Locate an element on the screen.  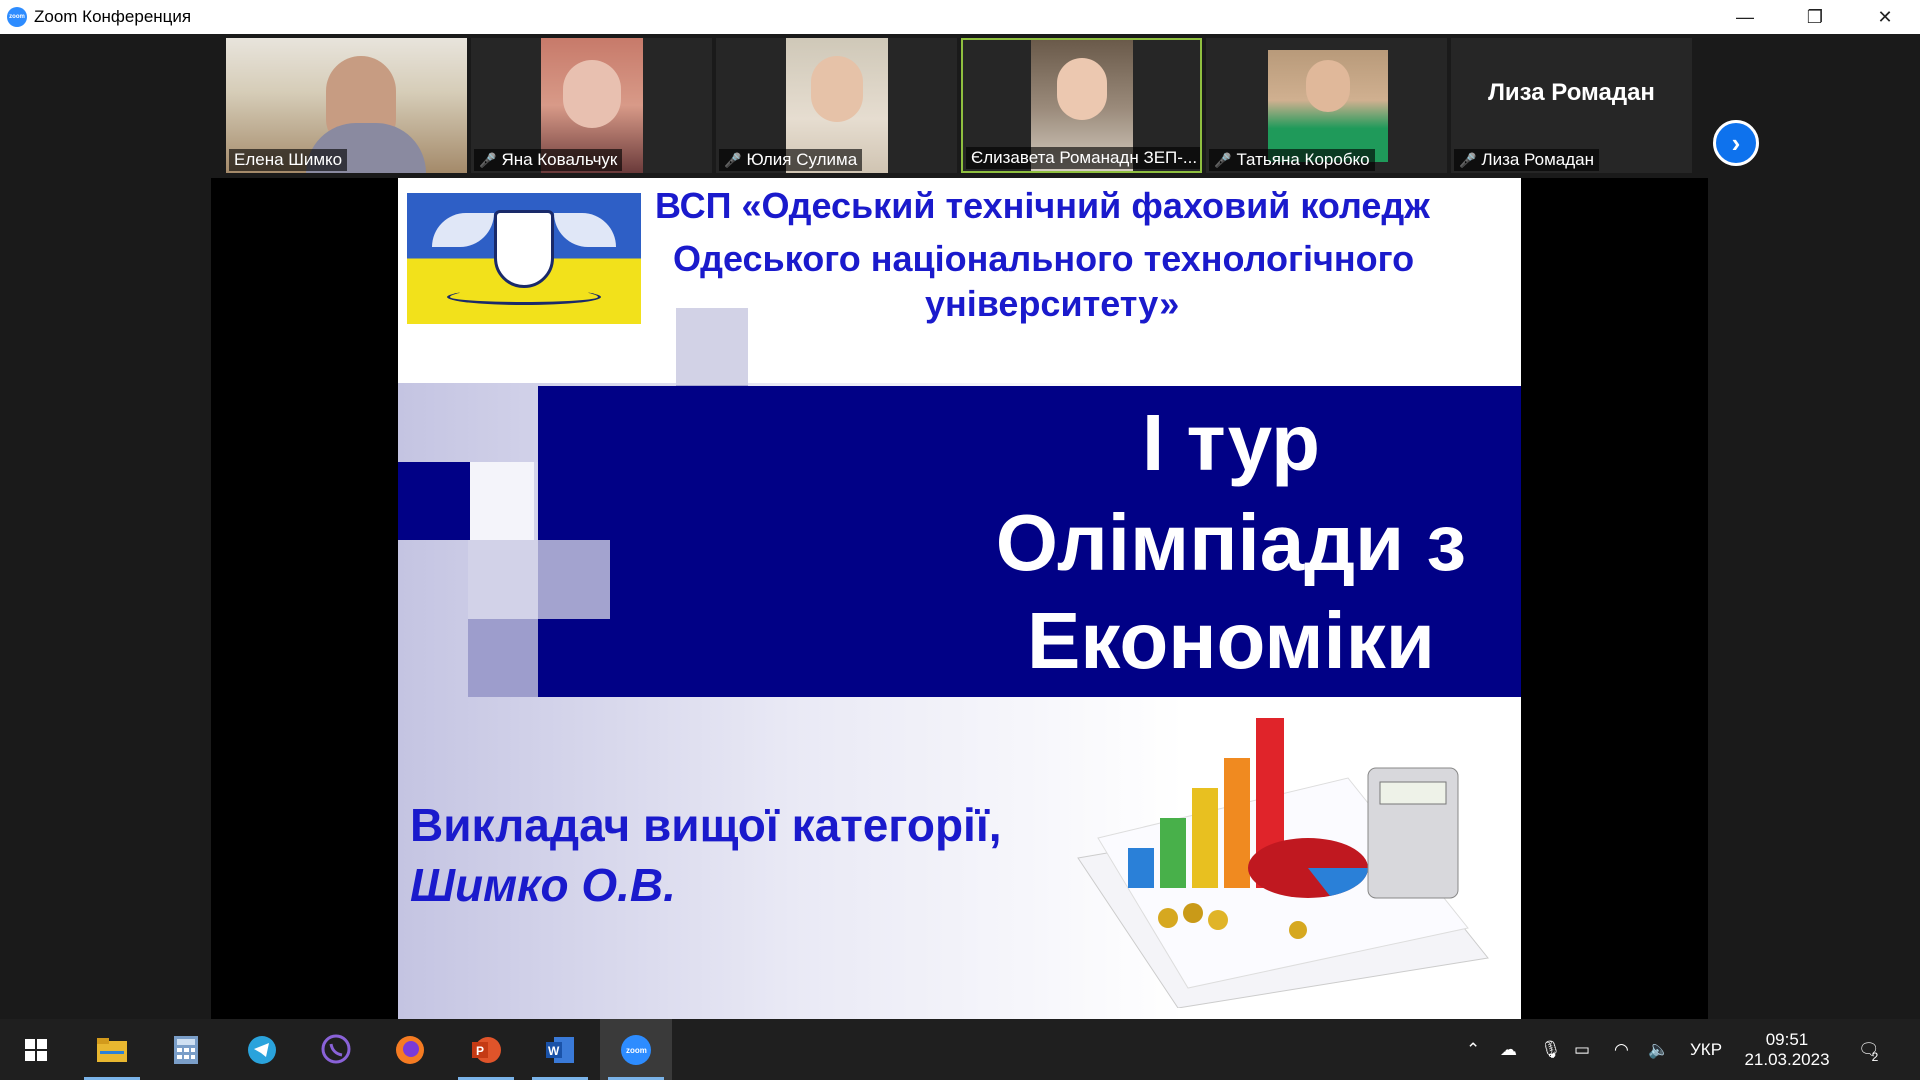
telegram-icon is located at coordinates (262, 1049).